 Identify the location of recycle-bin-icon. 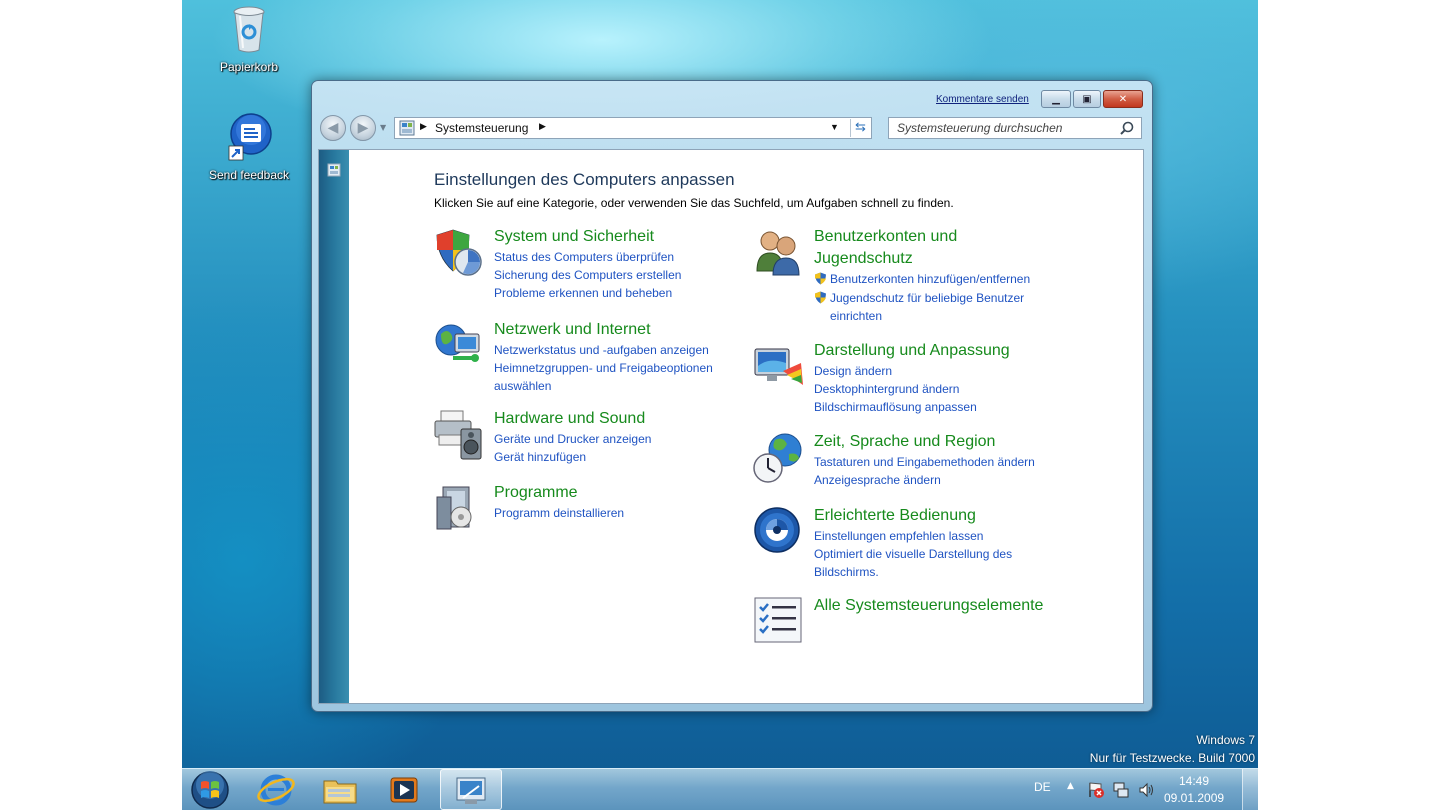
(249, 29).